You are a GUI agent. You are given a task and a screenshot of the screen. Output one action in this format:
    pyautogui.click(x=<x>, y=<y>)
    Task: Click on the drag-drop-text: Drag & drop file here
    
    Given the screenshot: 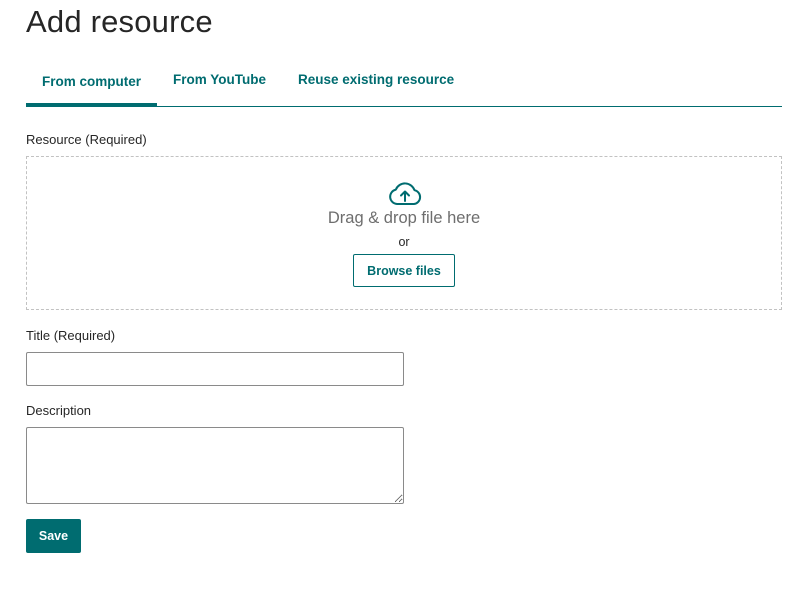 What is the action you would take?
    pyautogui.click(x=404, y=218)
    